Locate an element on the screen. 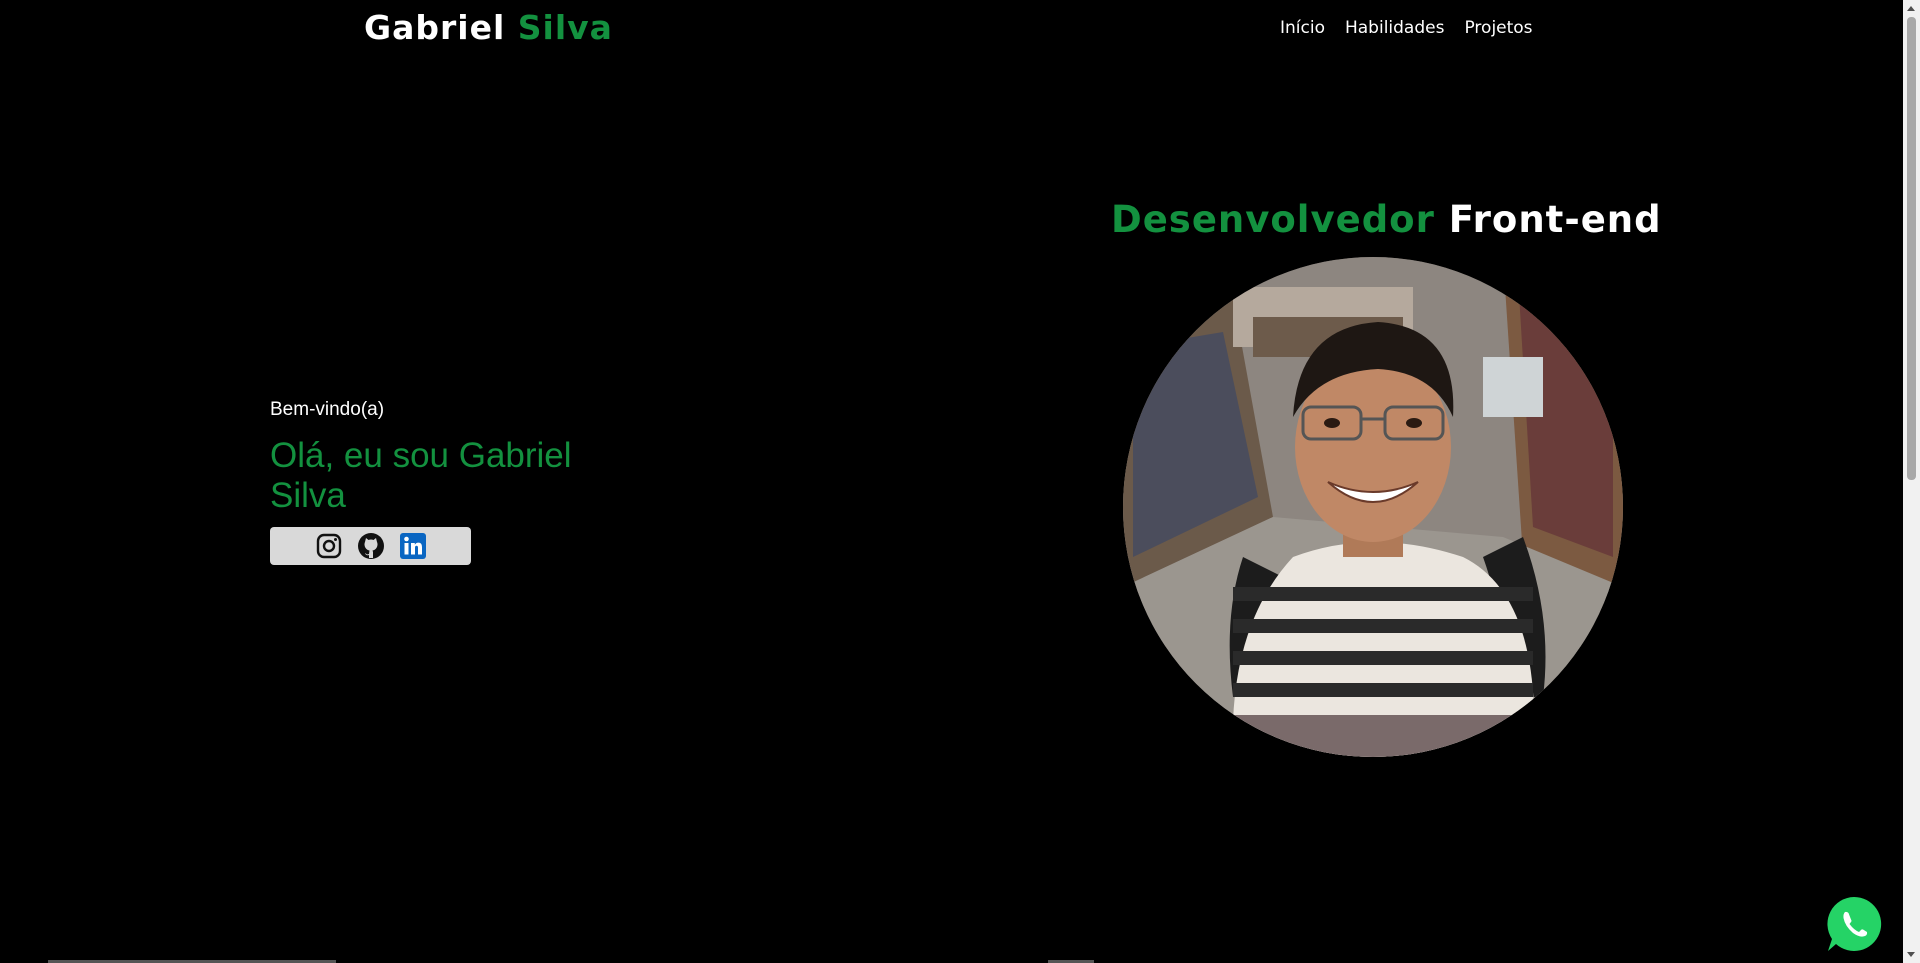 The image size is (1920, 963). scrollbar-thumb is located at coordinates (1911, 248).